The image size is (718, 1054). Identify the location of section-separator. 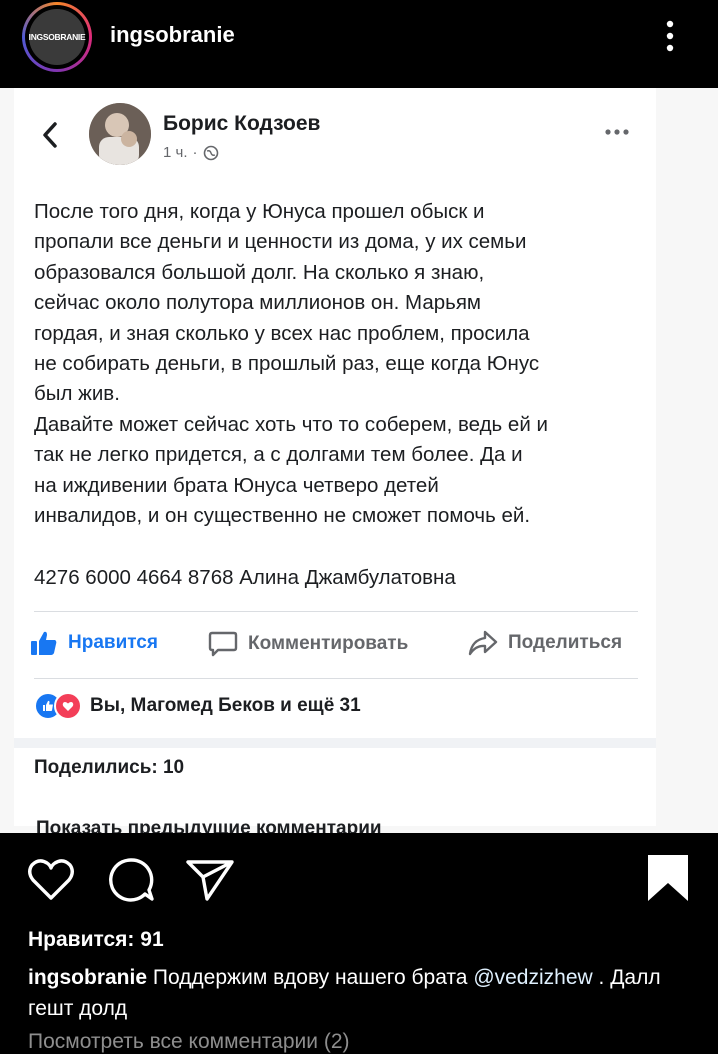
(335, 743).